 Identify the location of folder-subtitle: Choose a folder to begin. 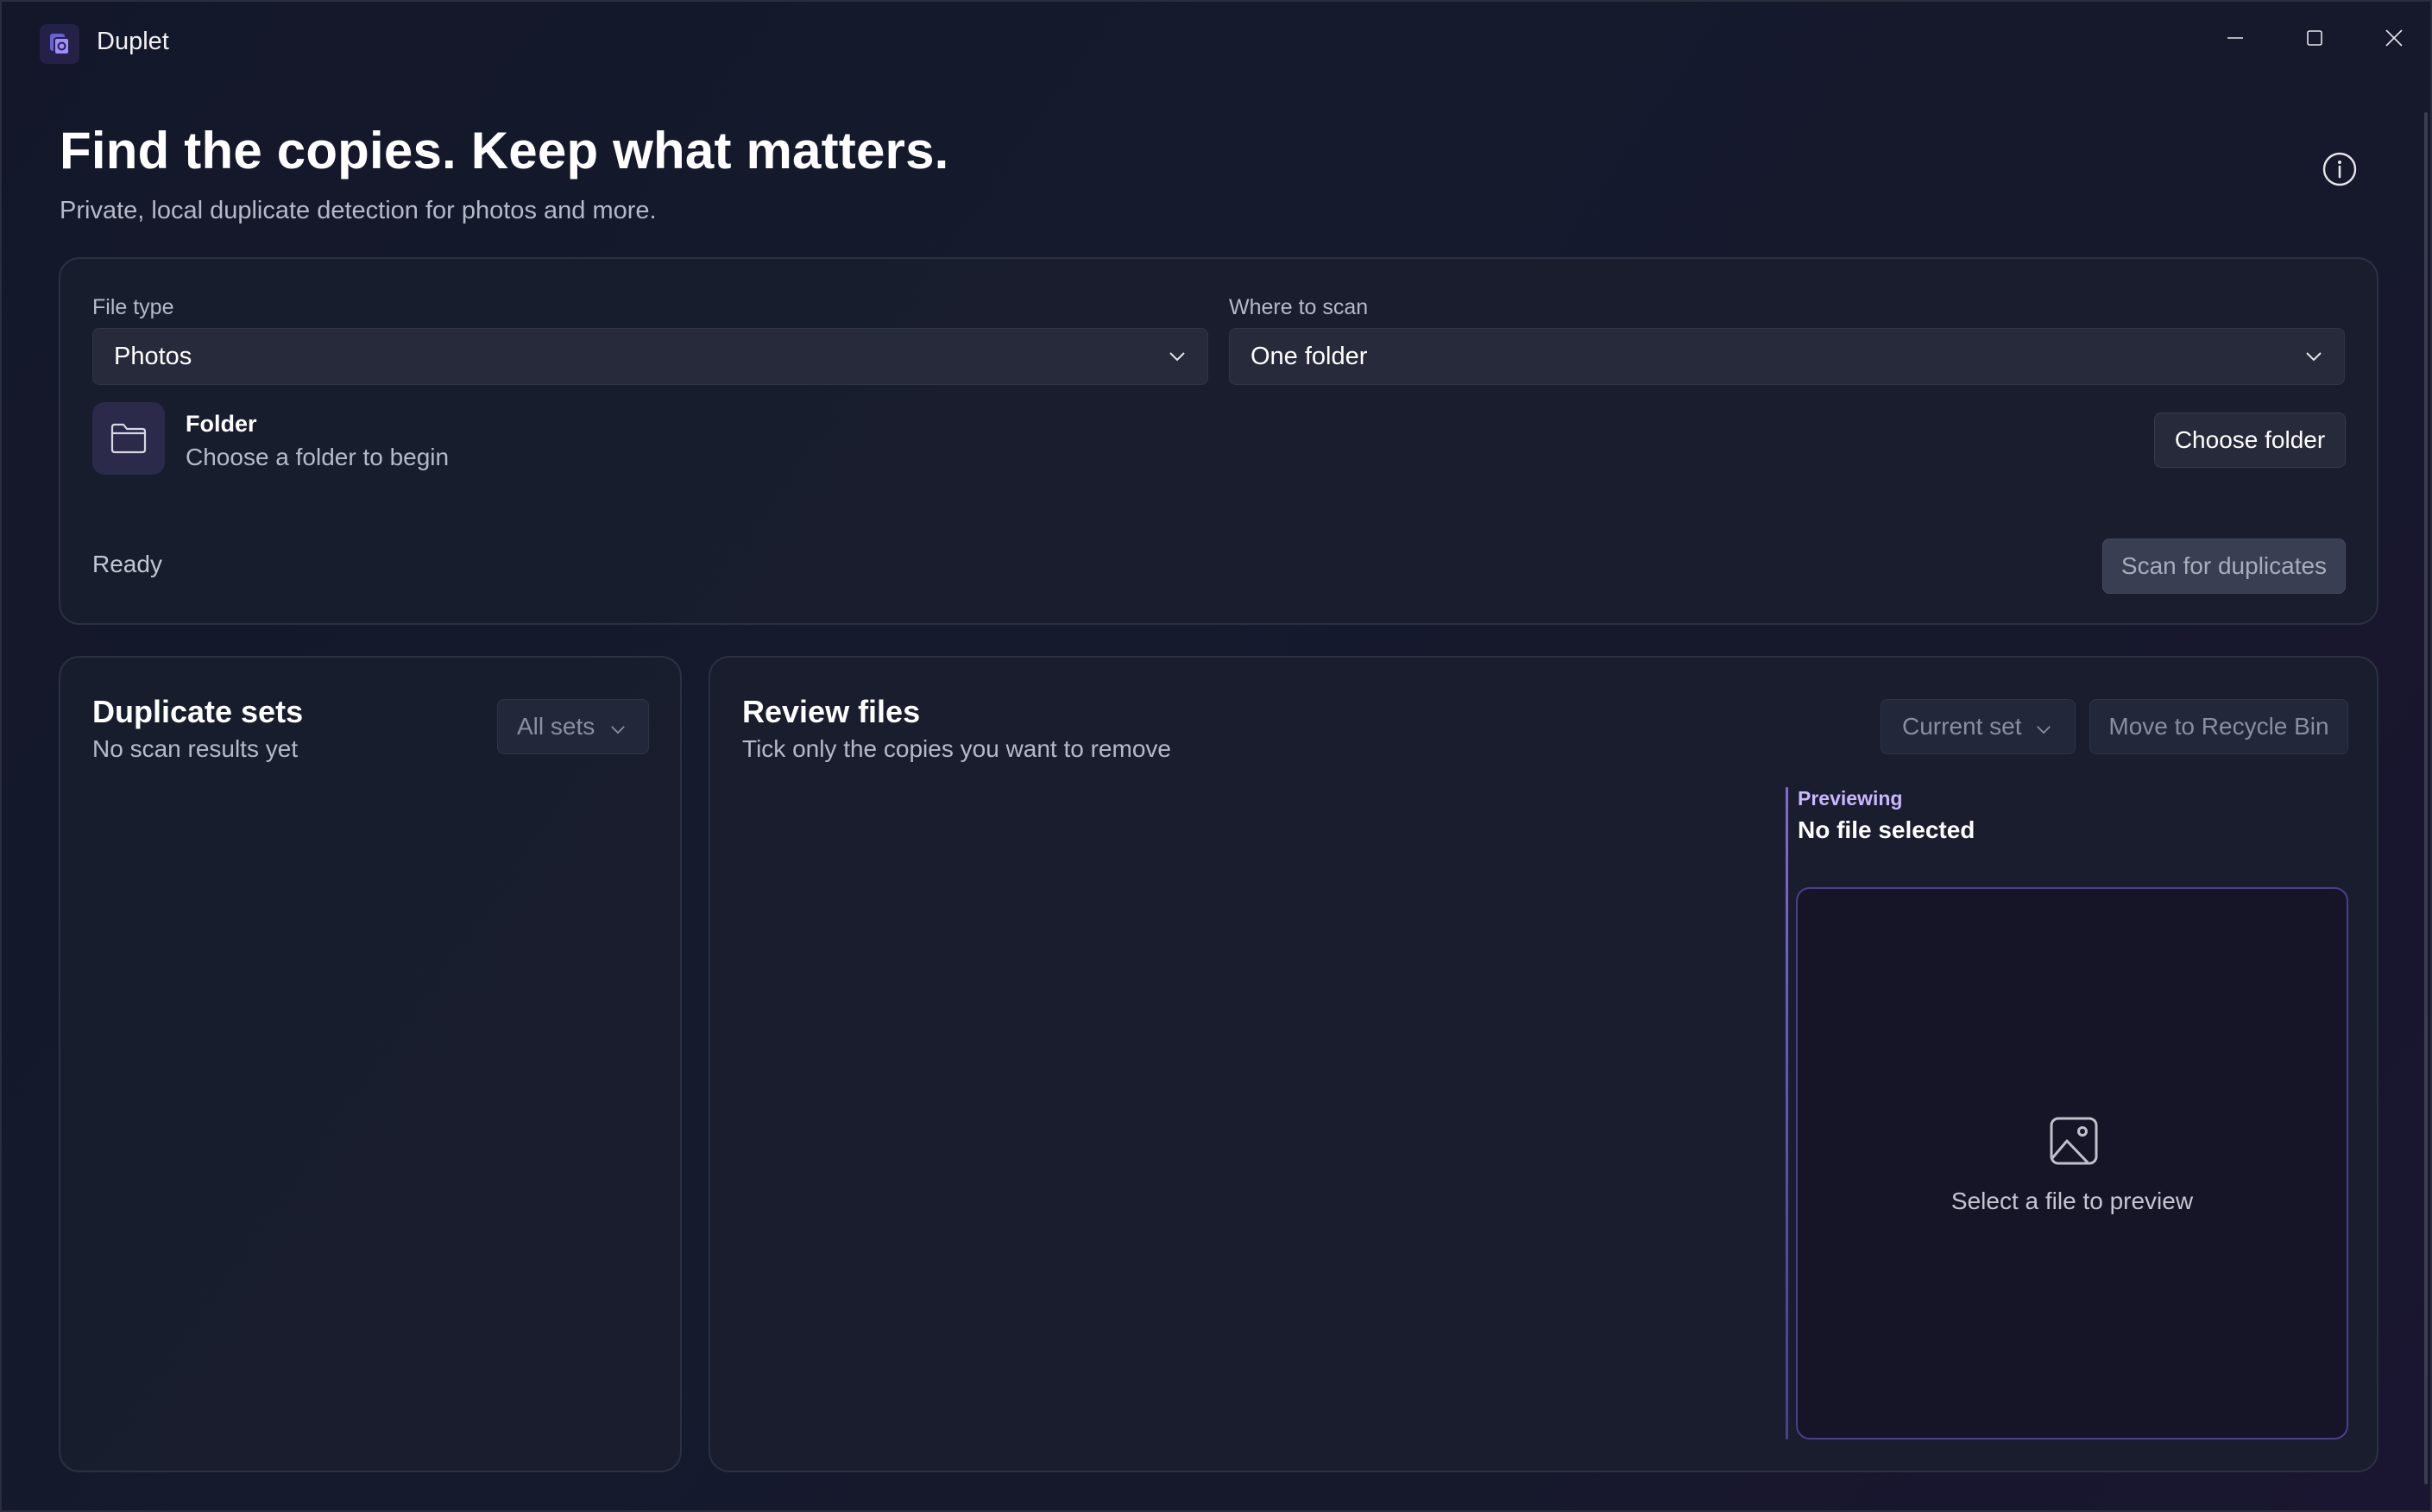
(318, 457).